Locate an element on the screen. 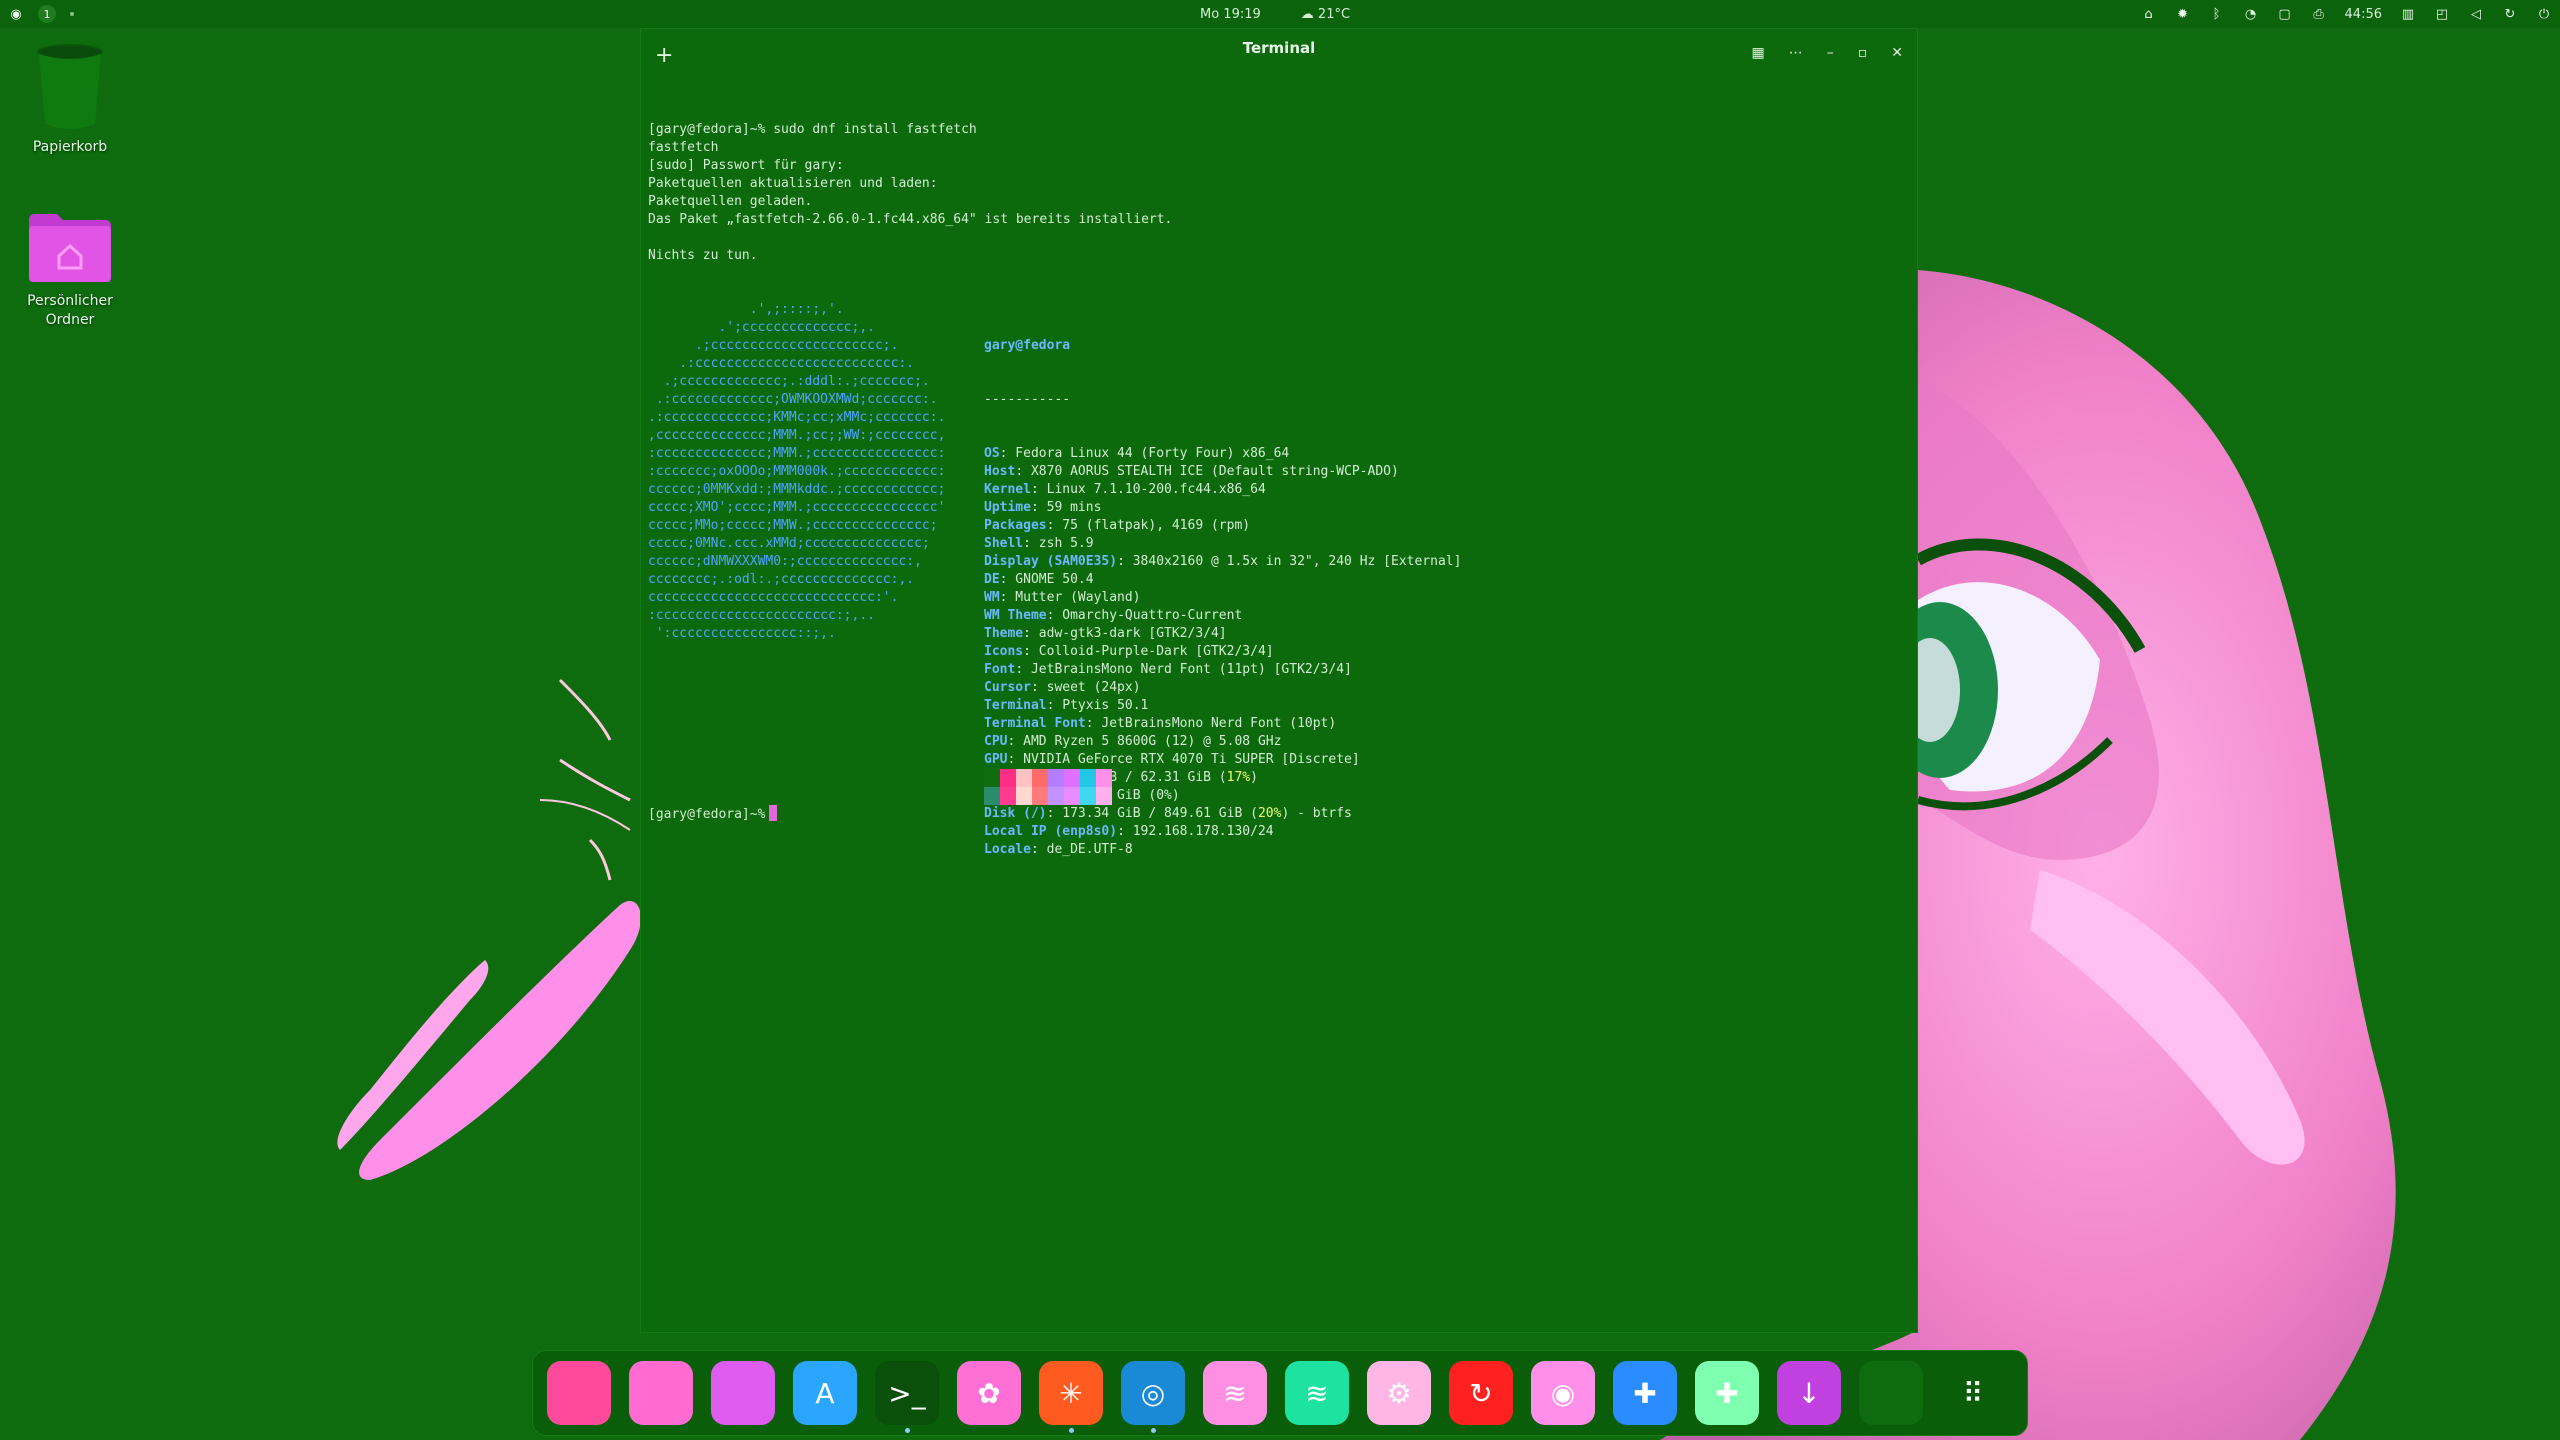 This screenshot has width=2560, height=1440. timer-readout: 44:56 is located at coordinates (2363, 14).